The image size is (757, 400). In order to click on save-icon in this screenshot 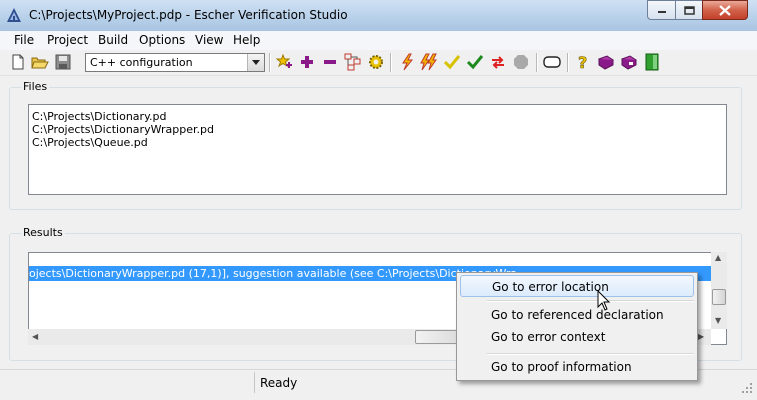, I will do `click(63, 62)`.